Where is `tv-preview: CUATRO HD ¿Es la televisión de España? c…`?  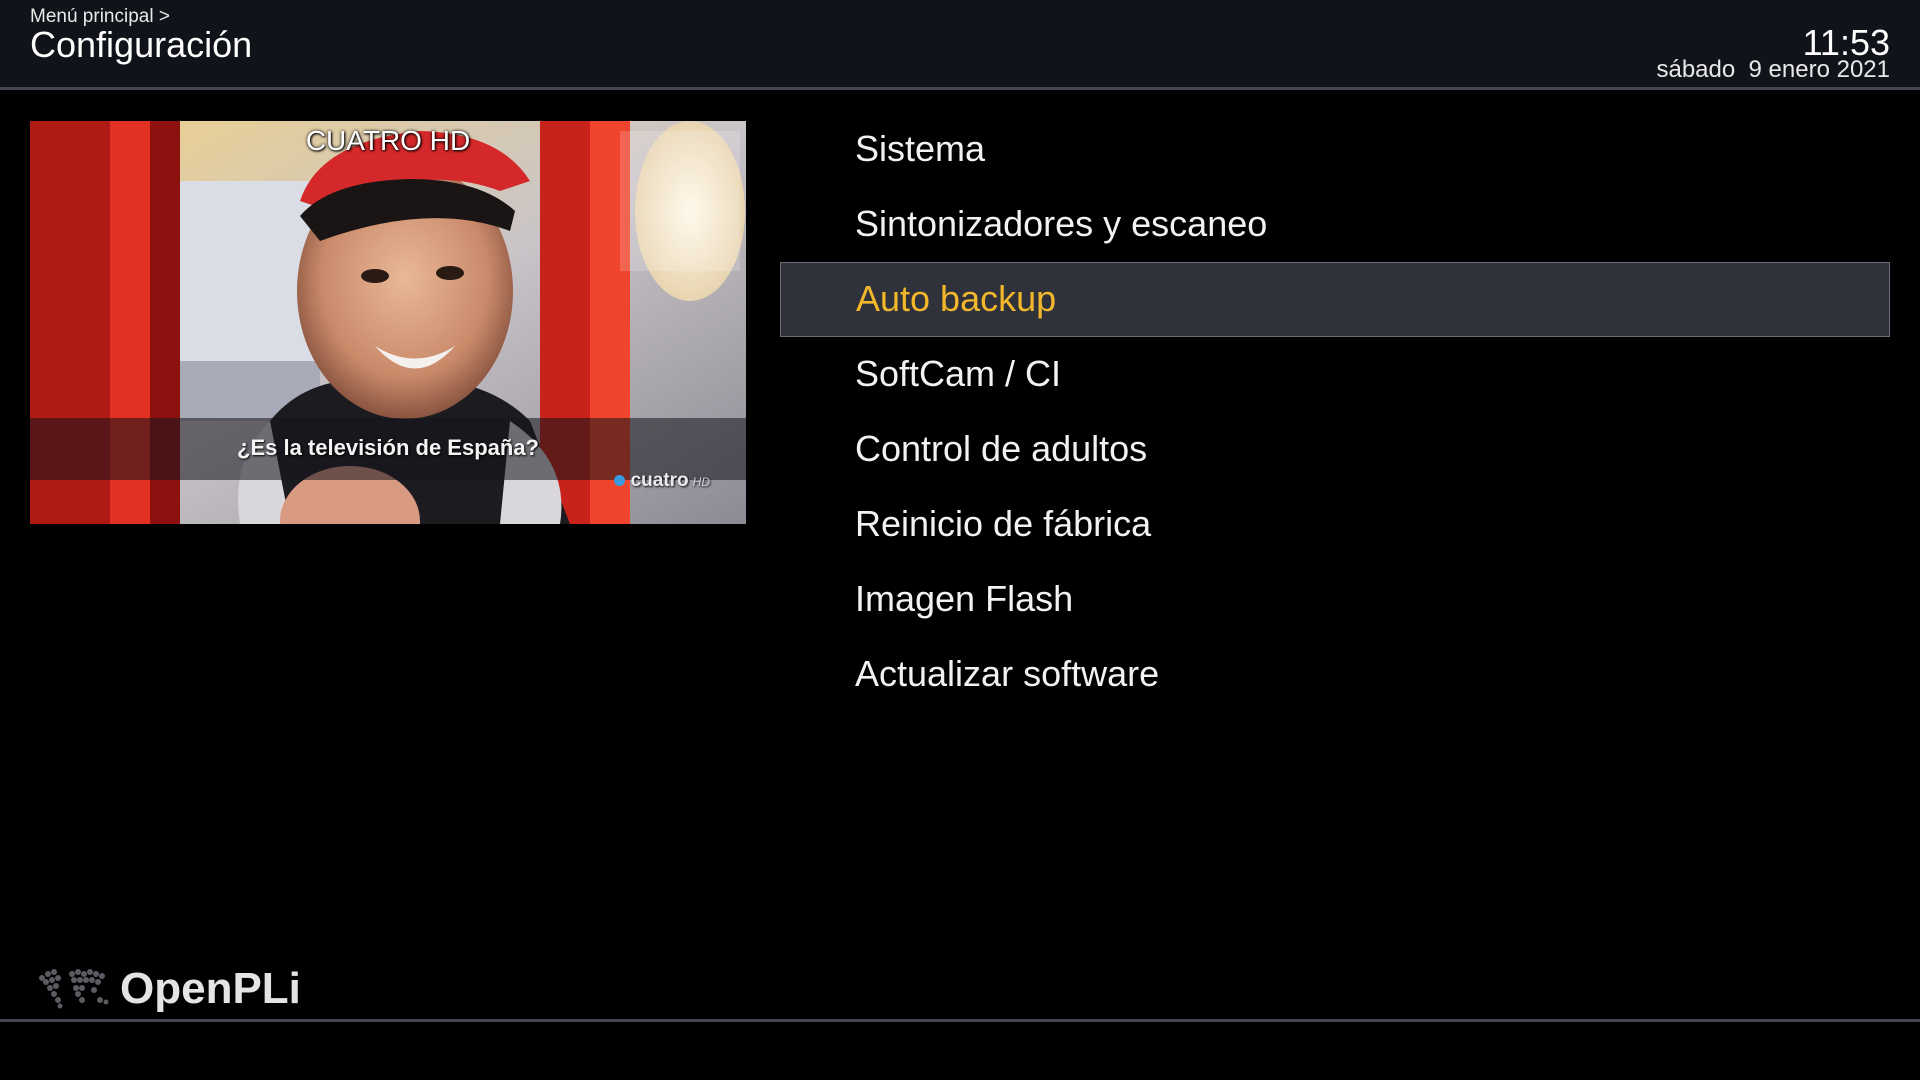
tv-preview: CUATRO HD ¿Es la televisión de España? c… is located at coordinates (388, 322).